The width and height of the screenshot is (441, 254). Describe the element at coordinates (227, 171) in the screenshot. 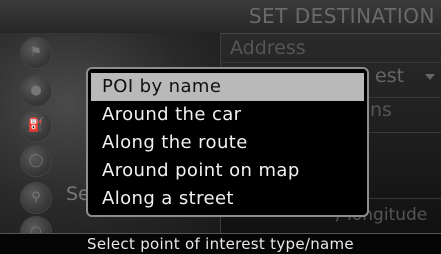

I see `popup-item-around-point: Around point on map` at that location.